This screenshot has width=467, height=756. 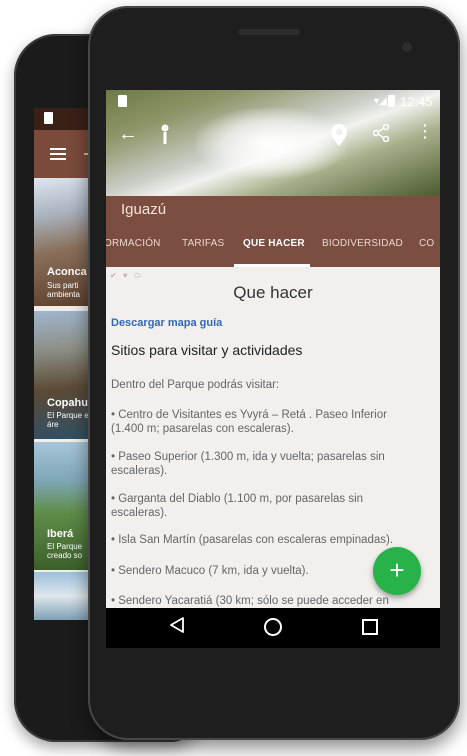 I want to click on tab-que-hacer: QUE HACER, so click(x=274, y=243).